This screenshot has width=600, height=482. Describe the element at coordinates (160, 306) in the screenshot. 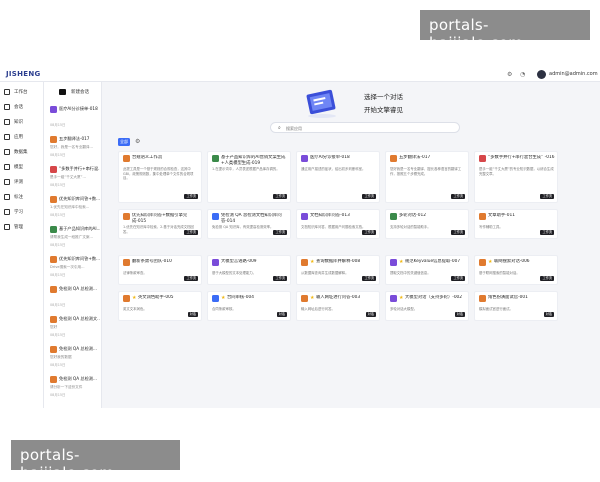

I see `app-card: ★ 英文润色助手-005 英文文本润色。 对话` at that location.